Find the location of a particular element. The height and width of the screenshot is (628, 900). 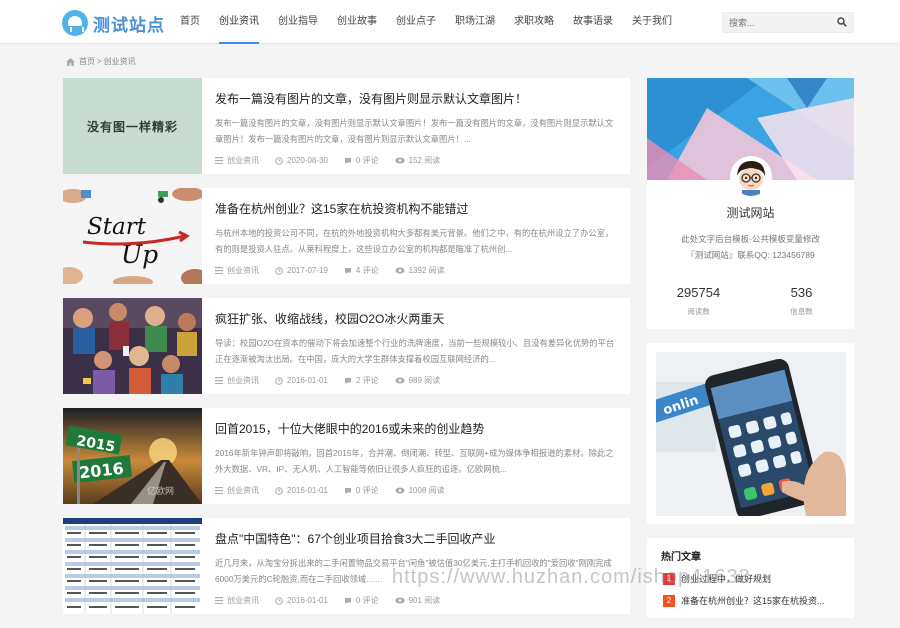

post-thumbnail: 2015 2016 亿欧网 is located at coordinates (132, 456).